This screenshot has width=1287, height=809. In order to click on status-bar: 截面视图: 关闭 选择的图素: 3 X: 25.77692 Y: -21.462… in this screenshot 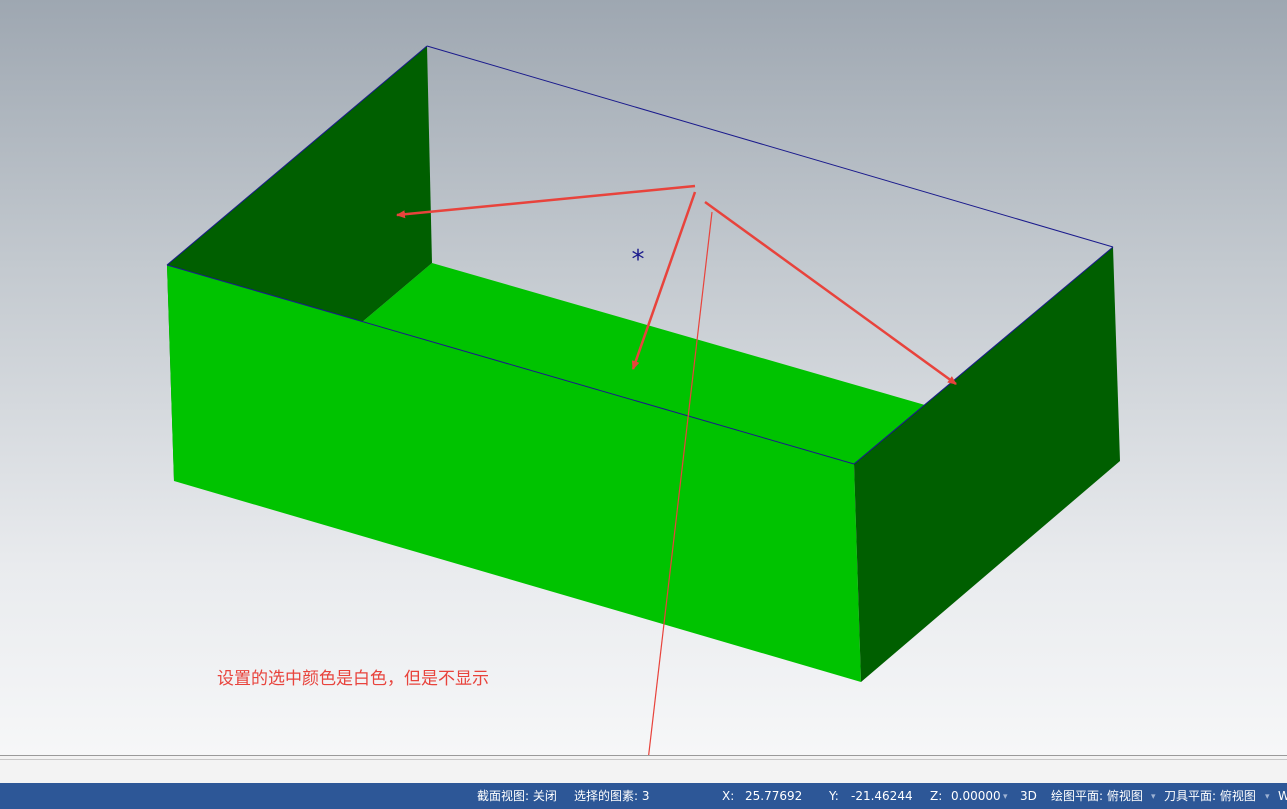, I will do `click(643, 796)`.